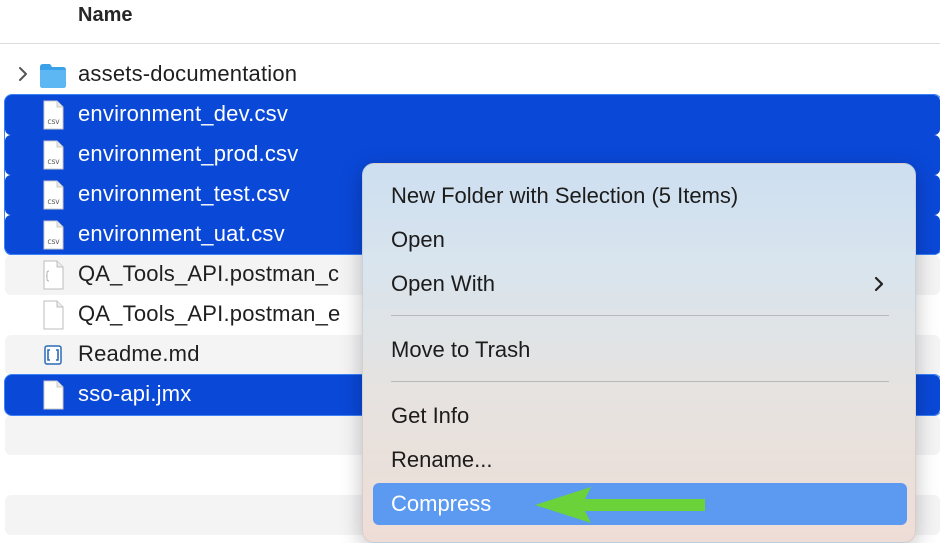 Image resolution: width=940 pixels, height=543 pixels. What do you see at coordinates (139, 353) in the screenshot?
I see `file-name: Readme.md` at bounding box center [139, 353].